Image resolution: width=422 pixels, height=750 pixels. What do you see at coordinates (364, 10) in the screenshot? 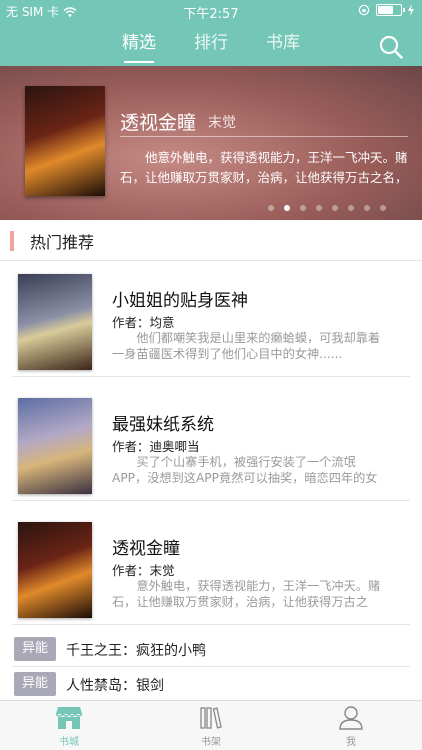
I see `orientation-lock-icon` at bounding box center [364, 10].